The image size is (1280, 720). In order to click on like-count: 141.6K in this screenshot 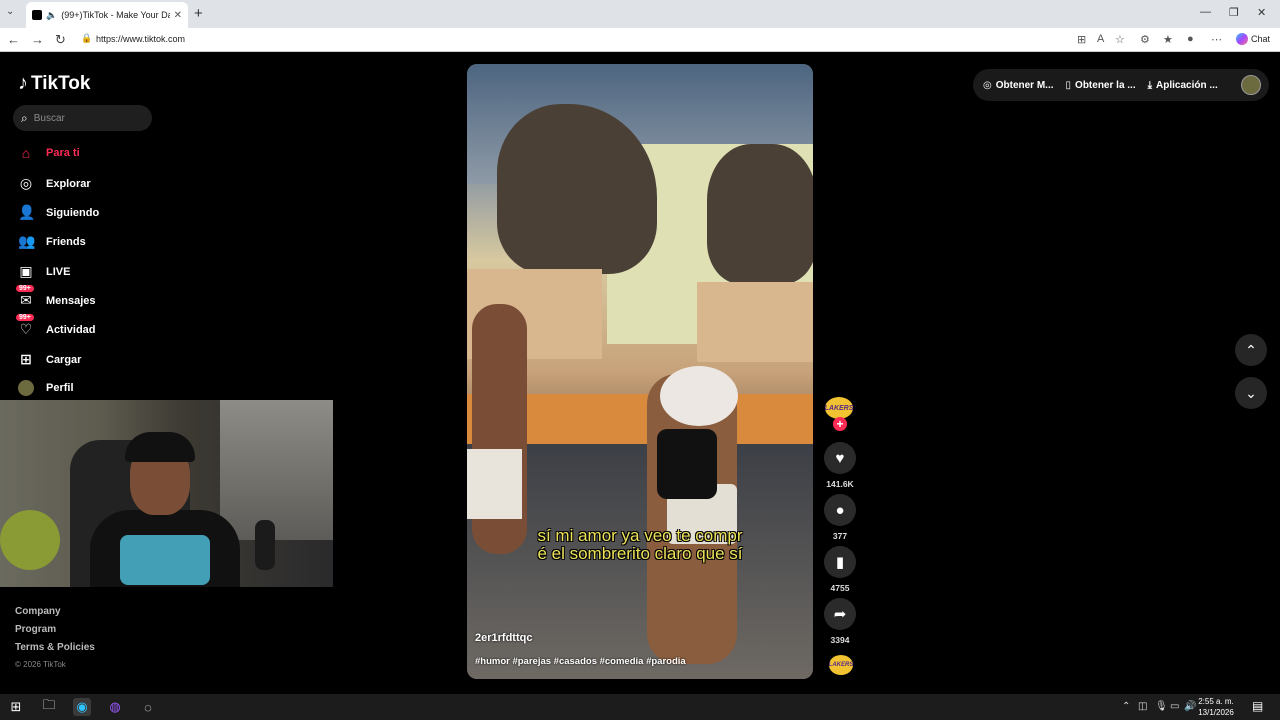, I will do `click(840, 484)`.